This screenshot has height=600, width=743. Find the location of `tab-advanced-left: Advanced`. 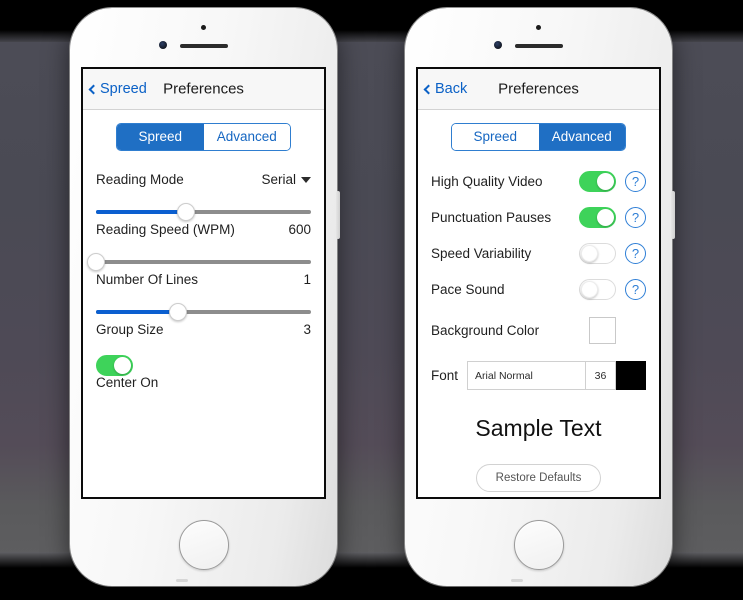

tab-advanced-left: Advanced is located at coordinates (246, 137).